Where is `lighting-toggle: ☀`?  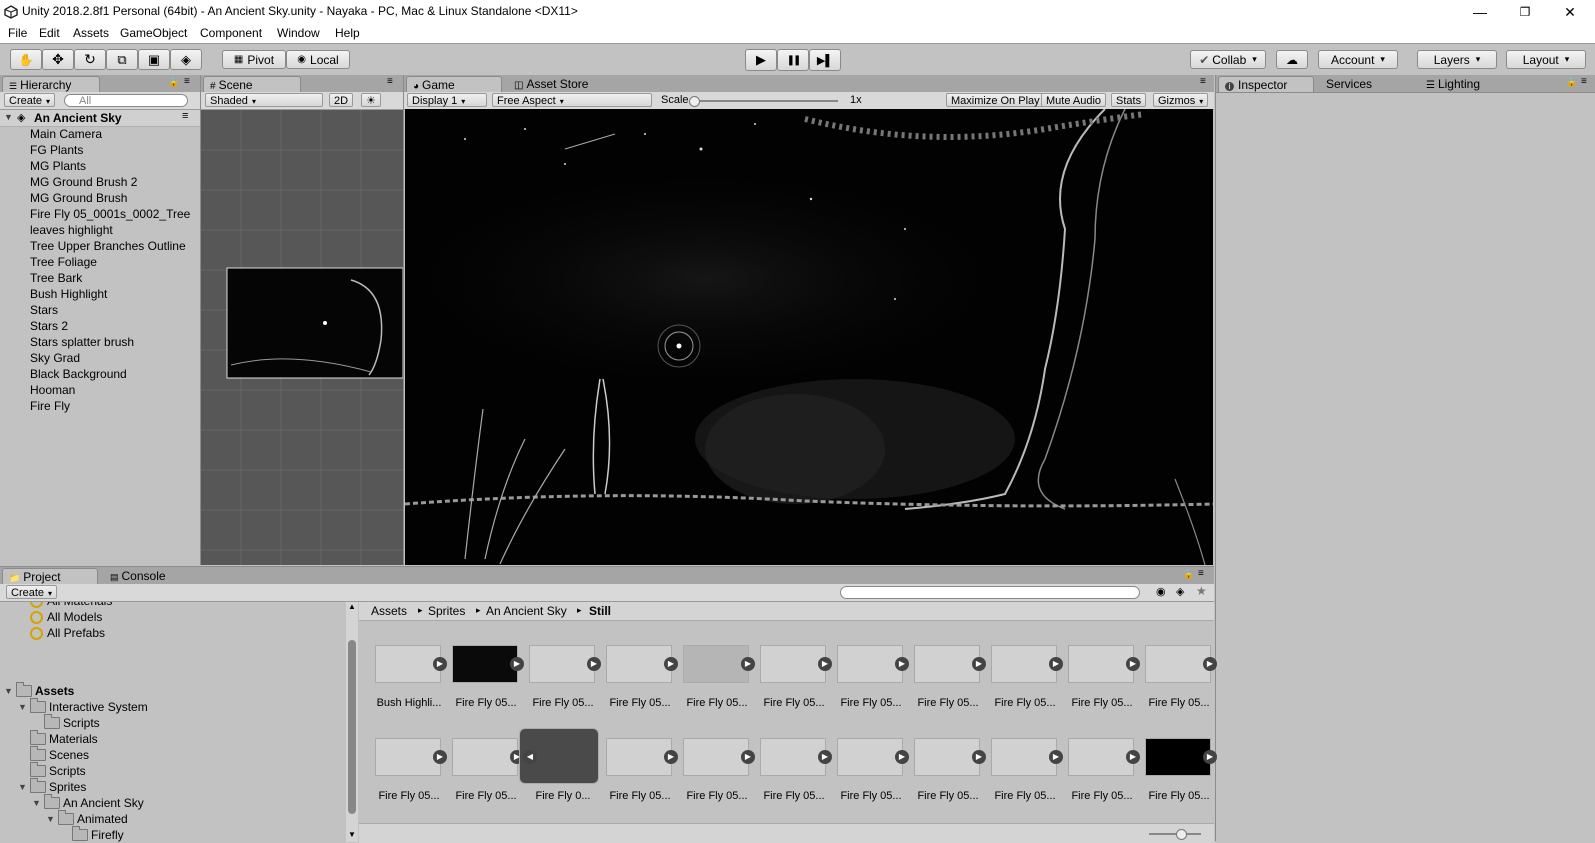
lighting-toggle: ☀ is located at coordinates (371, 100).